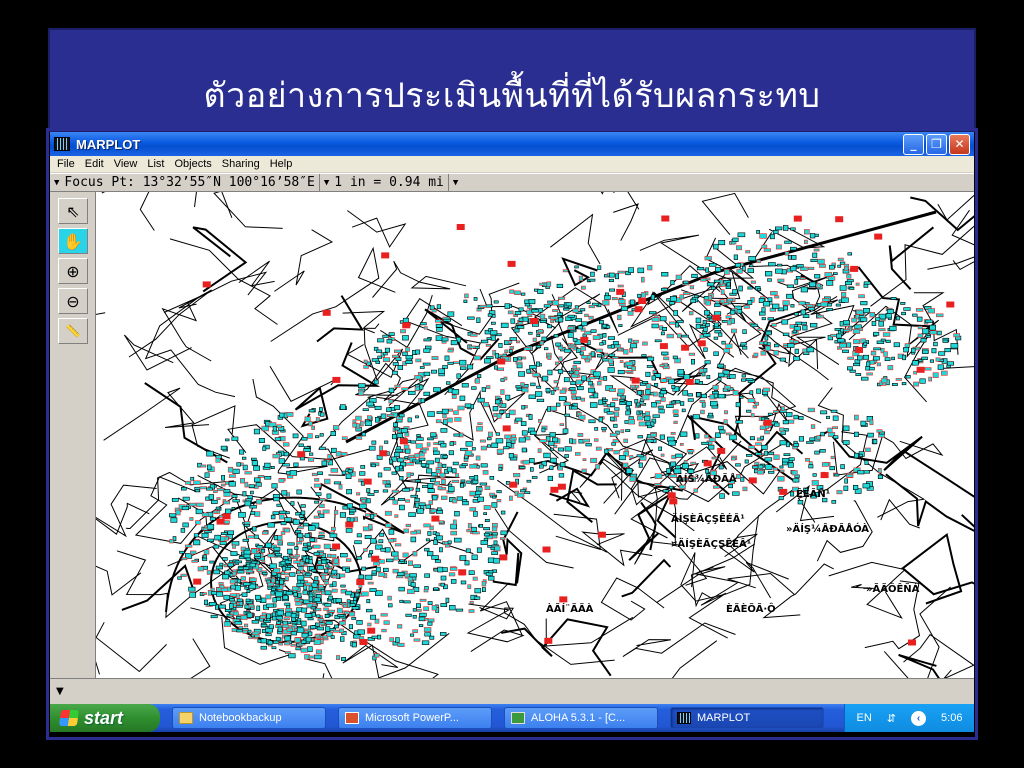 This screenshot has width=1024, height=768. What do you see at coordinates (105, 718) in the screenshot?
I see `start-button: start` at bounding box center [105, 718].